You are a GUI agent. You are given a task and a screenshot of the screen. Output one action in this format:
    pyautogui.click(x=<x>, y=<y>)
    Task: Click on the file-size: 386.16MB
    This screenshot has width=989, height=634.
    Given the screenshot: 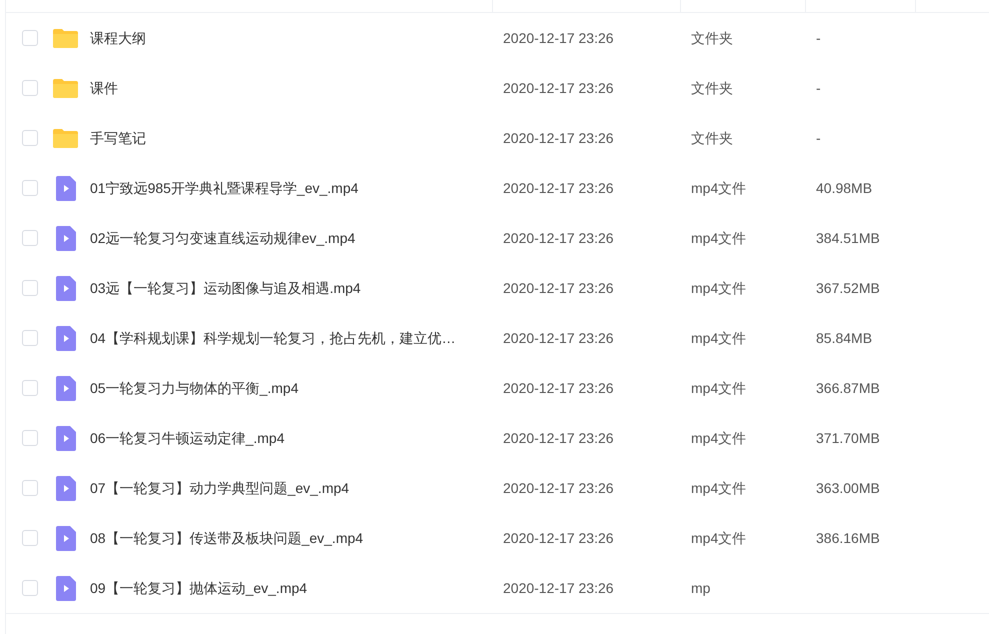 What is the action you would take?
    pyautogui.click(x=848, y=538)
    